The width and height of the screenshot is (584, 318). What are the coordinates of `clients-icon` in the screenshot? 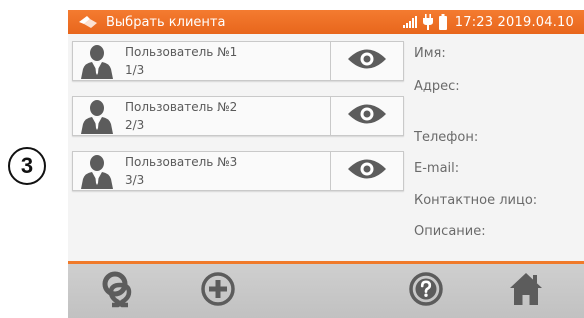 It's located at (90, 22).